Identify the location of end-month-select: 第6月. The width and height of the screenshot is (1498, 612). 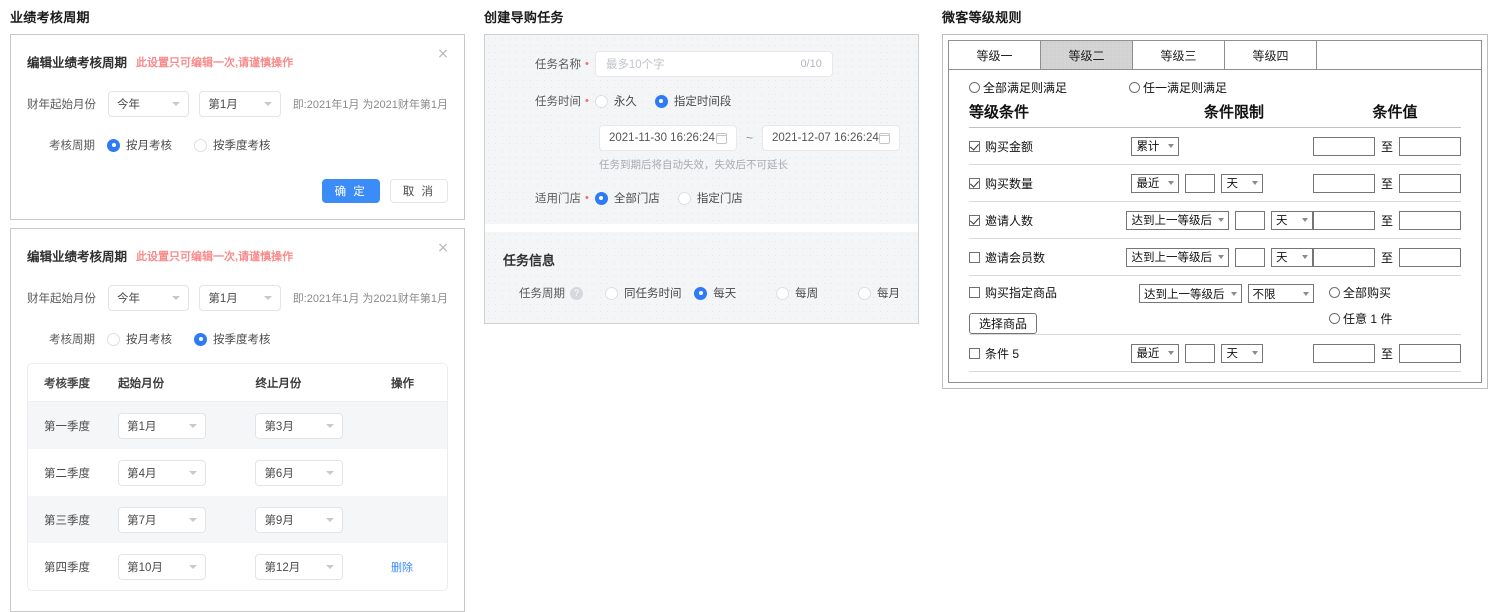
(299, 472).